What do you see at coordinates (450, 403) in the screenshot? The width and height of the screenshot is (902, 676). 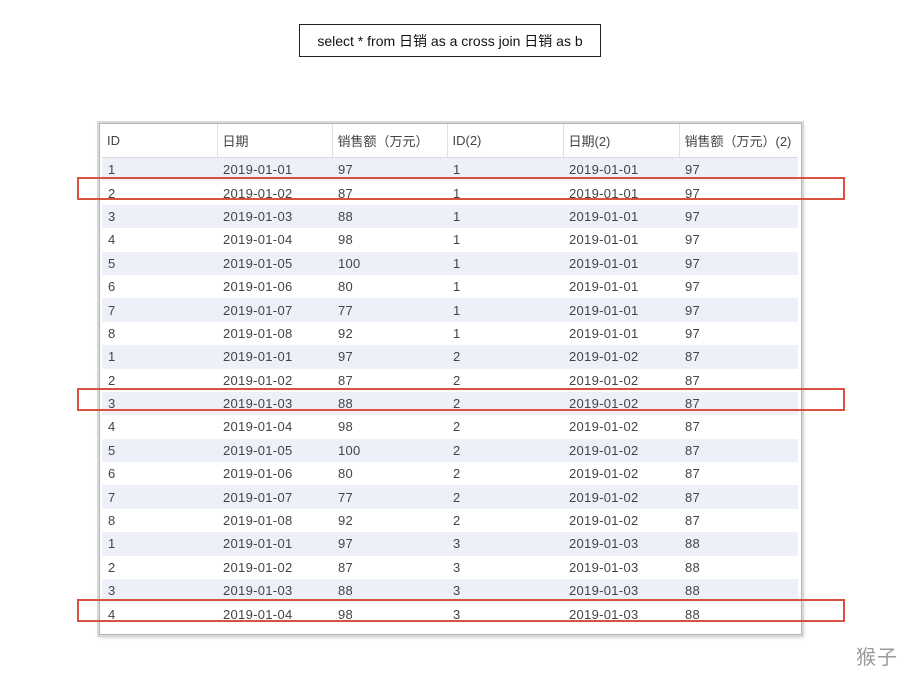 I see `table-row: 3 2019-01-03 88 2 2019-01-02 87` at bounding box center [450, 403].